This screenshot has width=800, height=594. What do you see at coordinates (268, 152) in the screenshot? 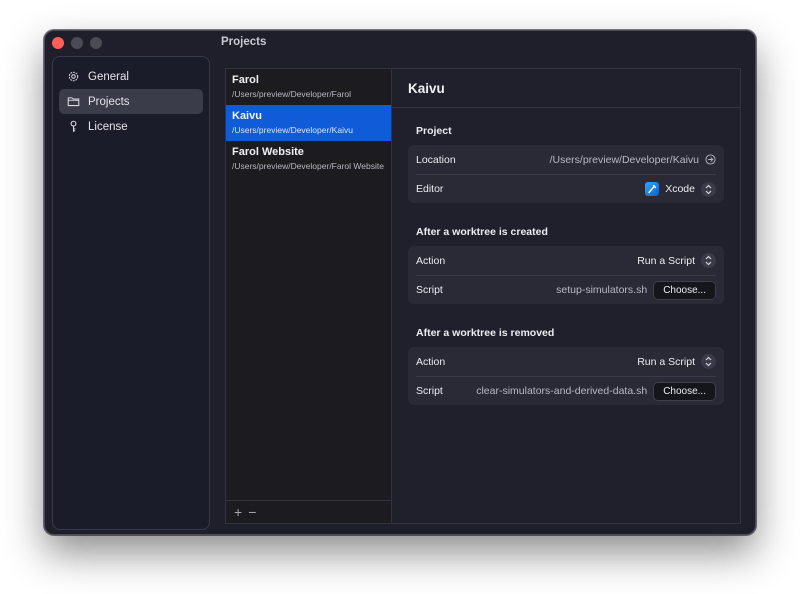
I see `project-name: Farol Website` at bounding box center [268, 152].